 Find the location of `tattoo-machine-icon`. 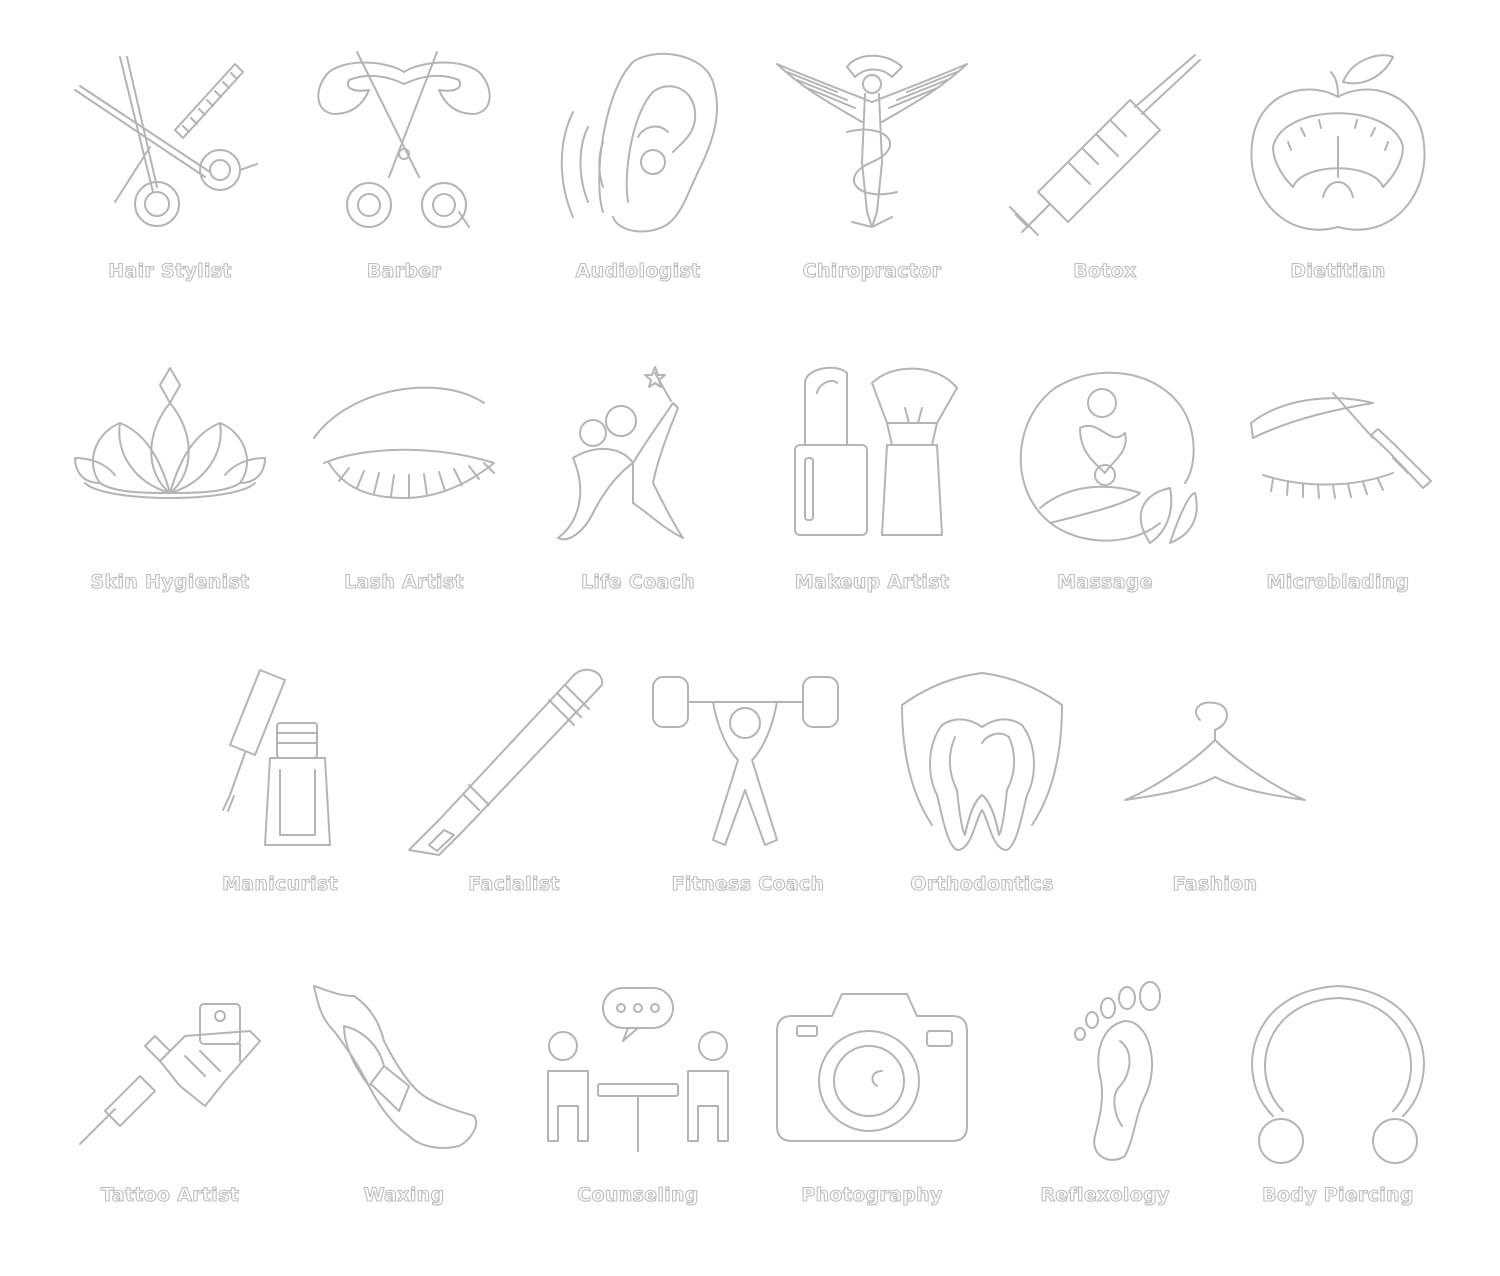

tattoo-machine-icon is located at coordinates (170, 1074).